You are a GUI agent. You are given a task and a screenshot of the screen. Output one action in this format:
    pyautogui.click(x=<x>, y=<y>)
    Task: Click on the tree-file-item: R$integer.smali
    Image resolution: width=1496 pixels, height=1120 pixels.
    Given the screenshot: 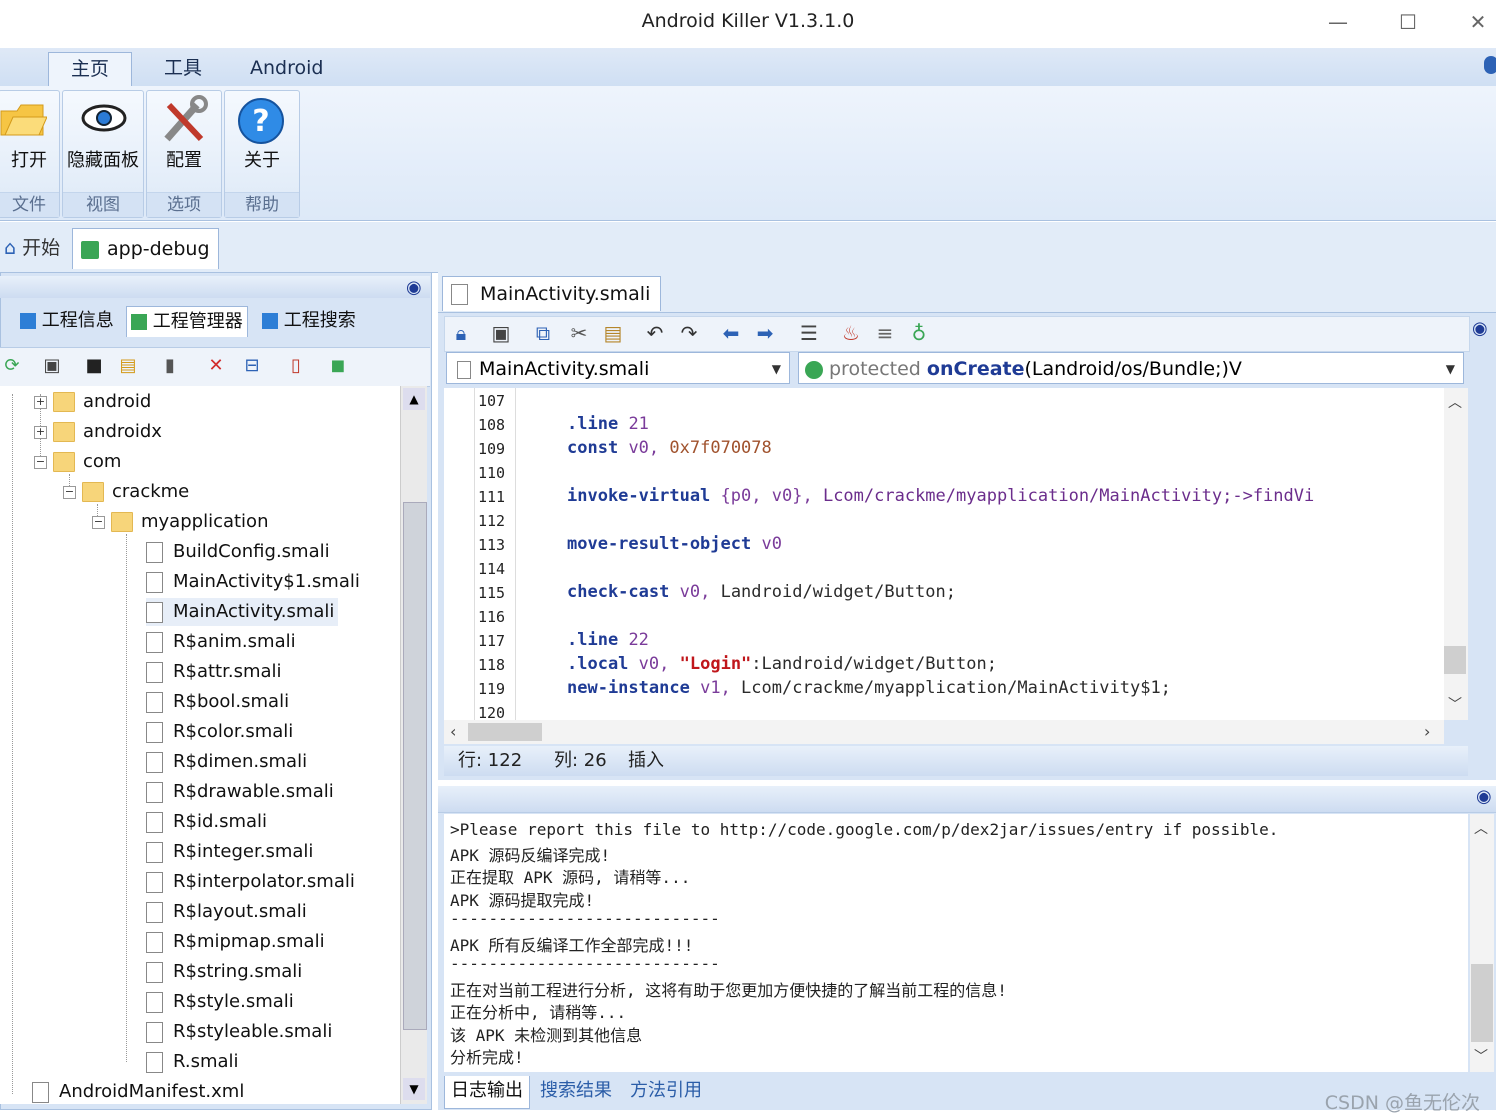 What is the action you would take?
    pyautogui.click(x=229, y=852)
    